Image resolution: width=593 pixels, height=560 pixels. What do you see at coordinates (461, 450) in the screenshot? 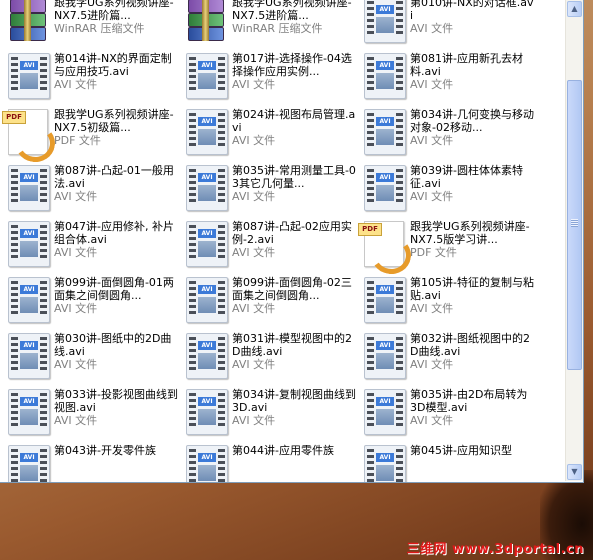
I see `file-name: 第045讲-应用知识型` at bounding box center [461, 450].